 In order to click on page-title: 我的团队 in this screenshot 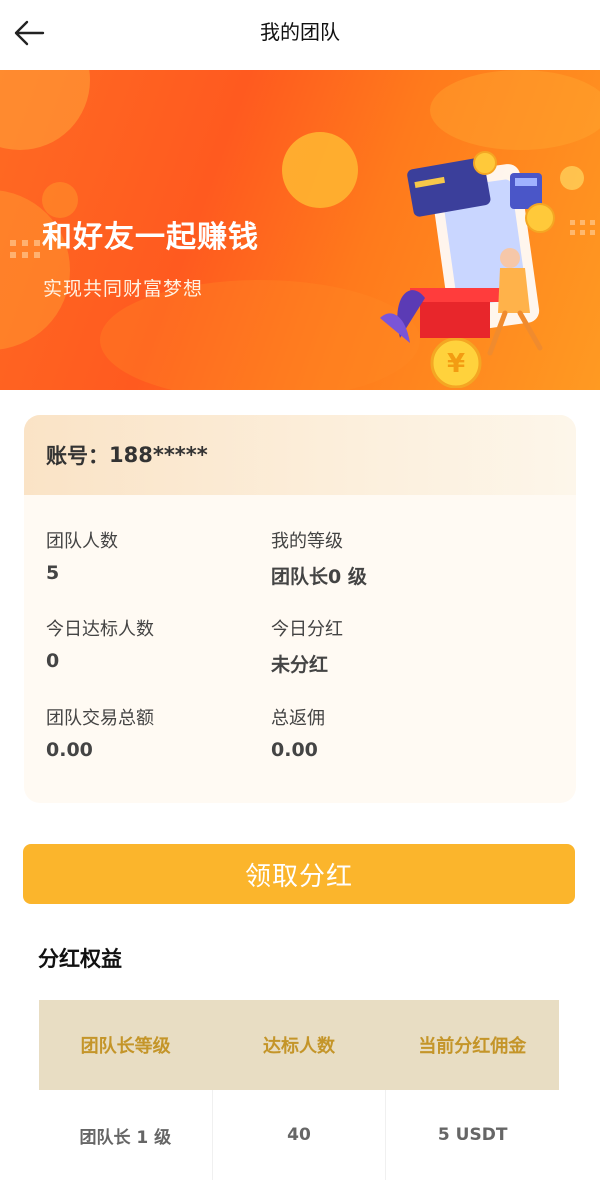, I will do `click(300, 32)`.